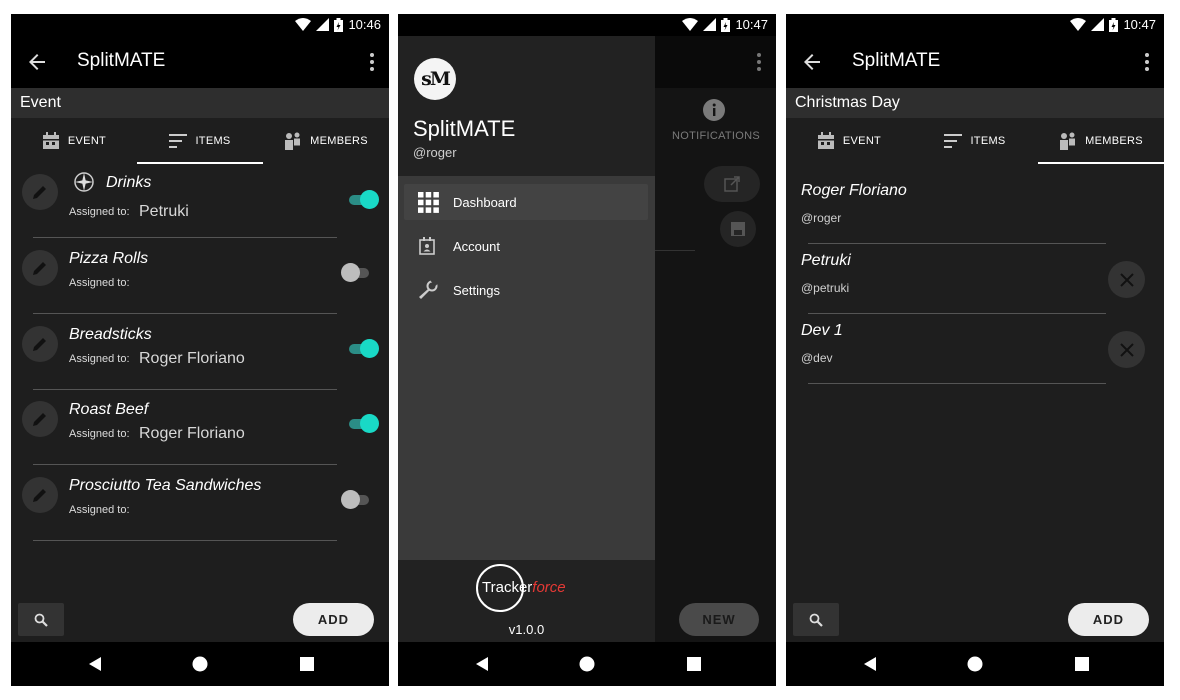  What do you see at coordinates (507, 587) in the screenshot?
I see `brand-part-1: Tracker` at bounding box center [507, 587].